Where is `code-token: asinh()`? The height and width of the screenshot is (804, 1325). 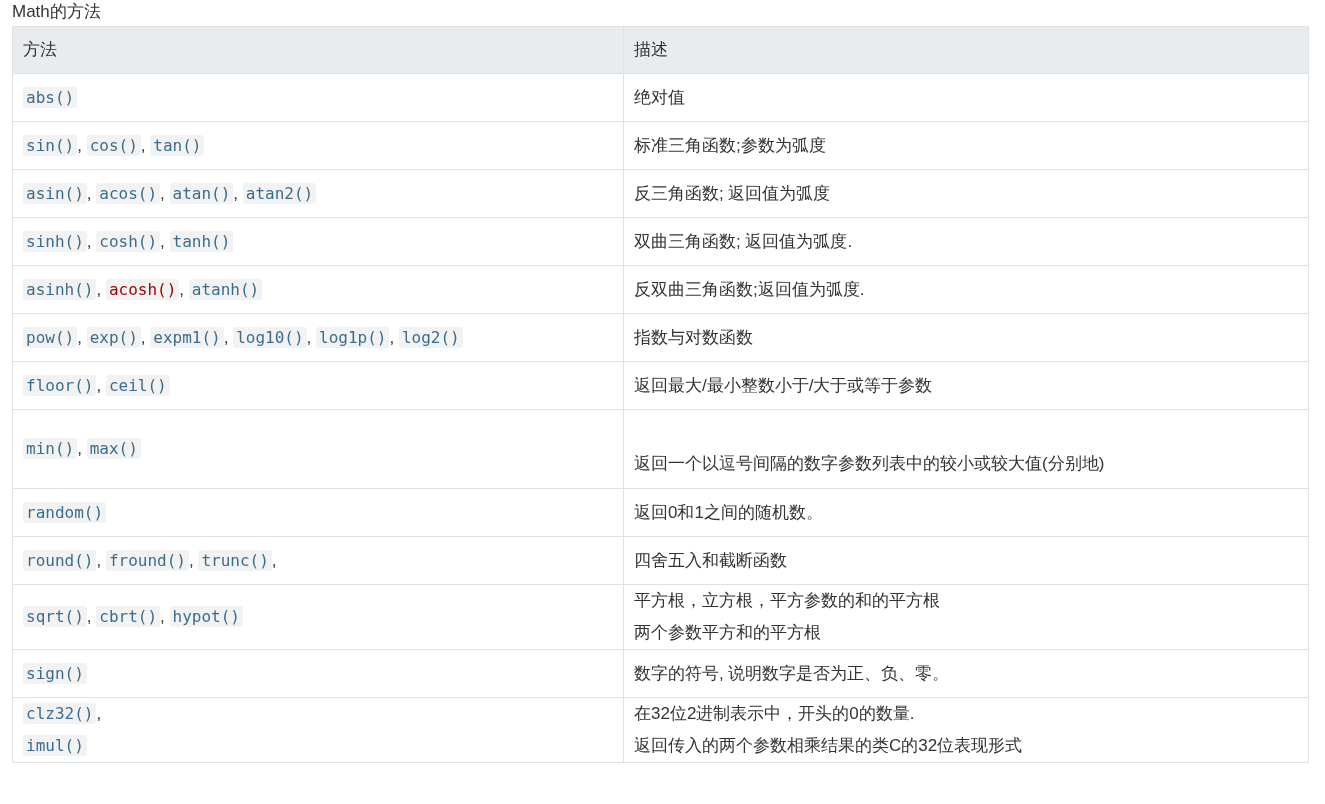
code-token: asinh() is located at coordinates (60, 289).